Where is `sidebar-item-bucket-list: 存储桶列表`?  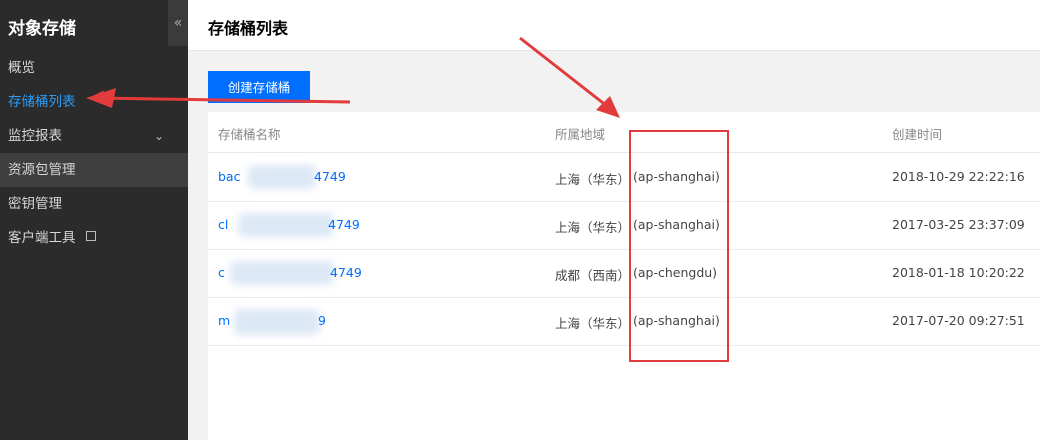 sidebar-item-bucket-list: 存储桶列表 is located at coordinates (94, 102).